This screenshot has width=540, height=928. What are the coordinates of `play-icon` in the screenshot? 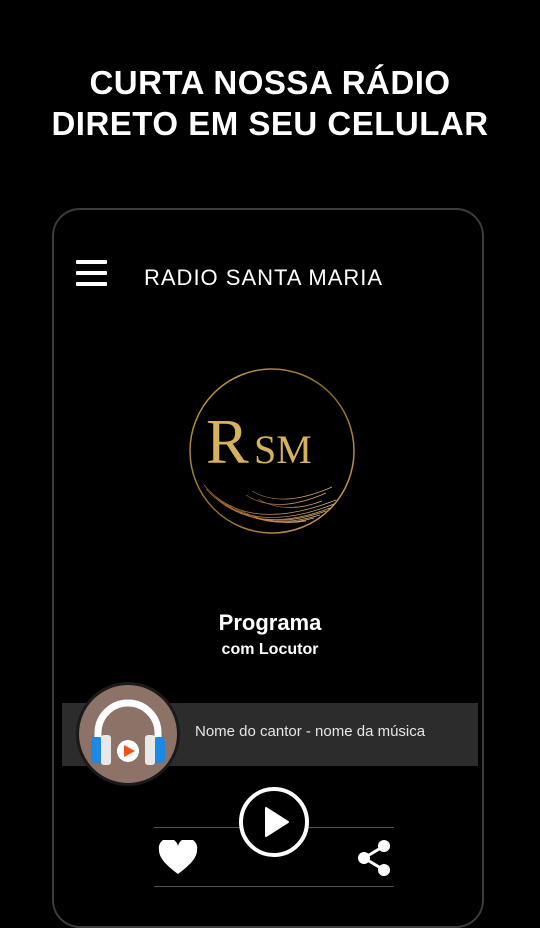 It's located at (274, 822).